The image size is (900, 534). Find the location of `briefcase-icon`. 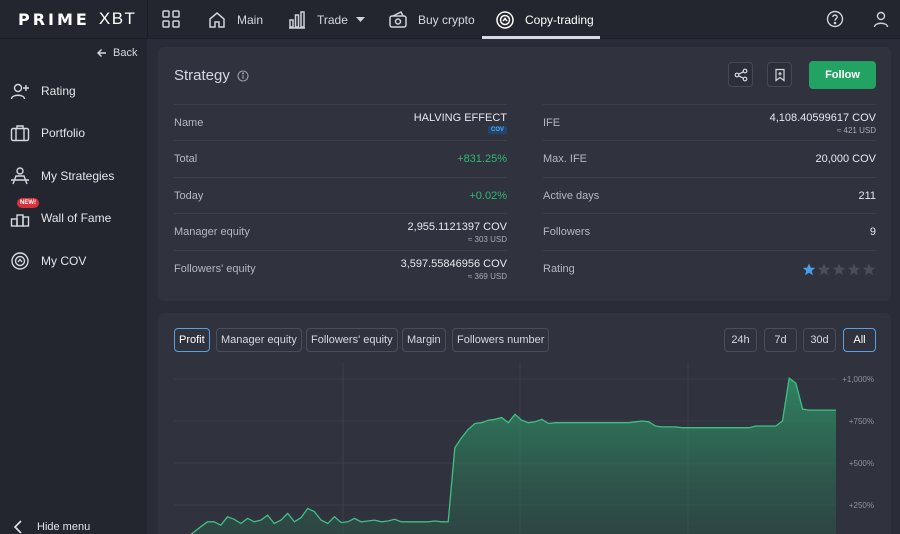

briefcase-icon is located at coordinates (20, 133).